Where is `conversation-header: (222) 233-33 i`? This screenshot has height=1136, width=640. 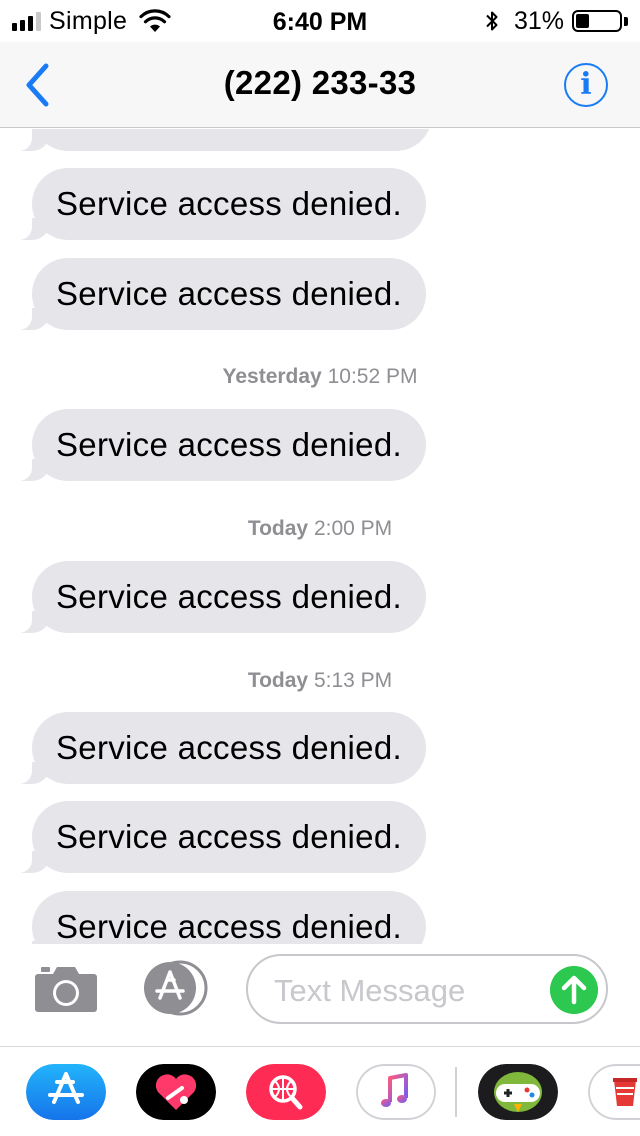
conversation-header: (222) 233-33 i is located at coordinates (320, 85).